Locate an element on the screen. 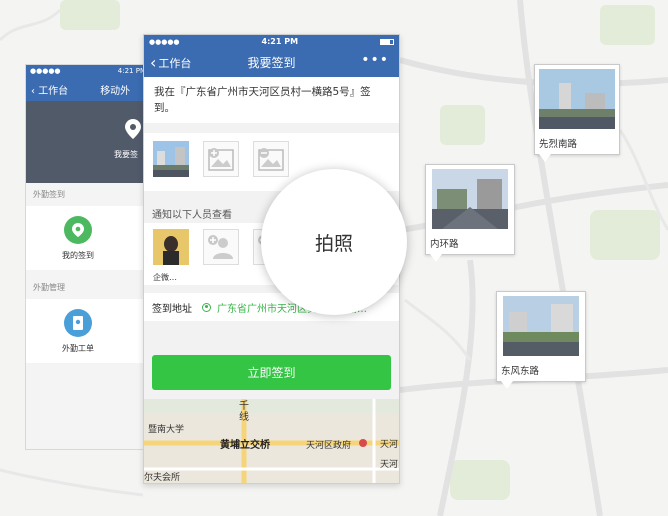 The image size is (668, 516). battery-icon is located at coordinates (387, 41).